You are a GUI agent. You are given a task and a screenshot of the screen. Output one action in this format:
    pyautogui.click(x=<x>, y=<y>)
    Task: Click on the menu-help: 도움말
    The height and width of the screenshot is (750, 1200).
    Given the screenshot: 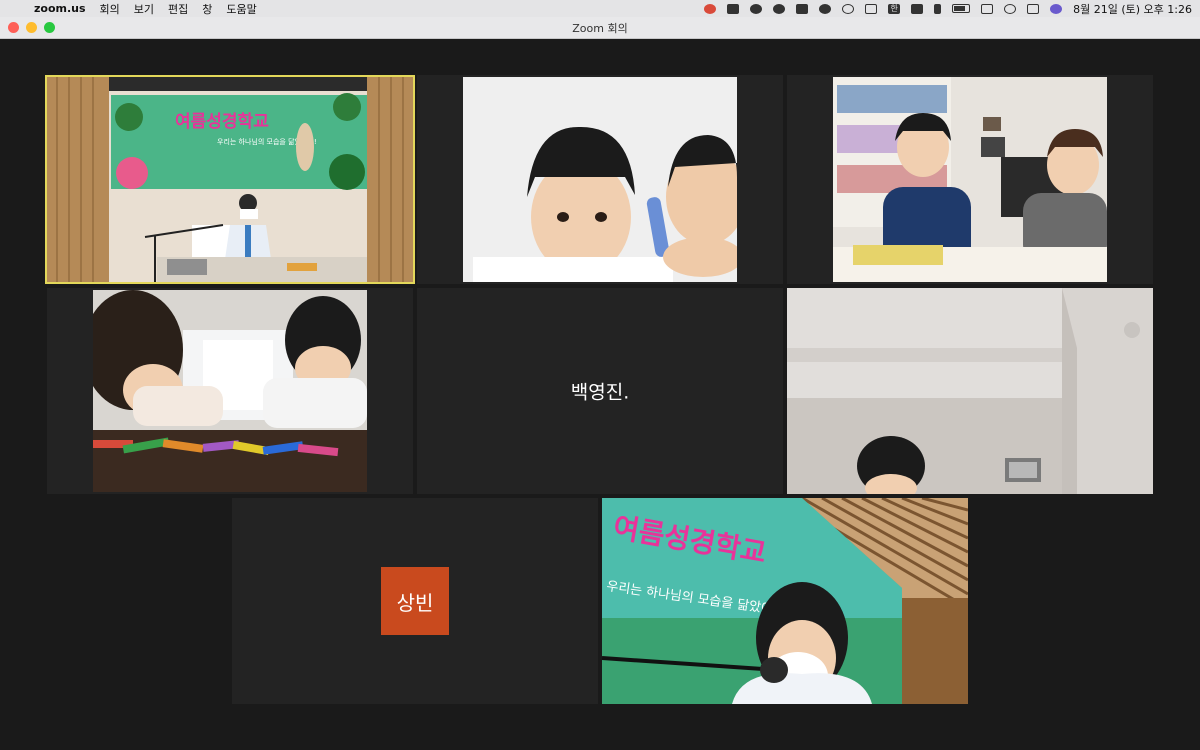 What is the action you would take?
    pyautogui.click(x=241, y=9)
    